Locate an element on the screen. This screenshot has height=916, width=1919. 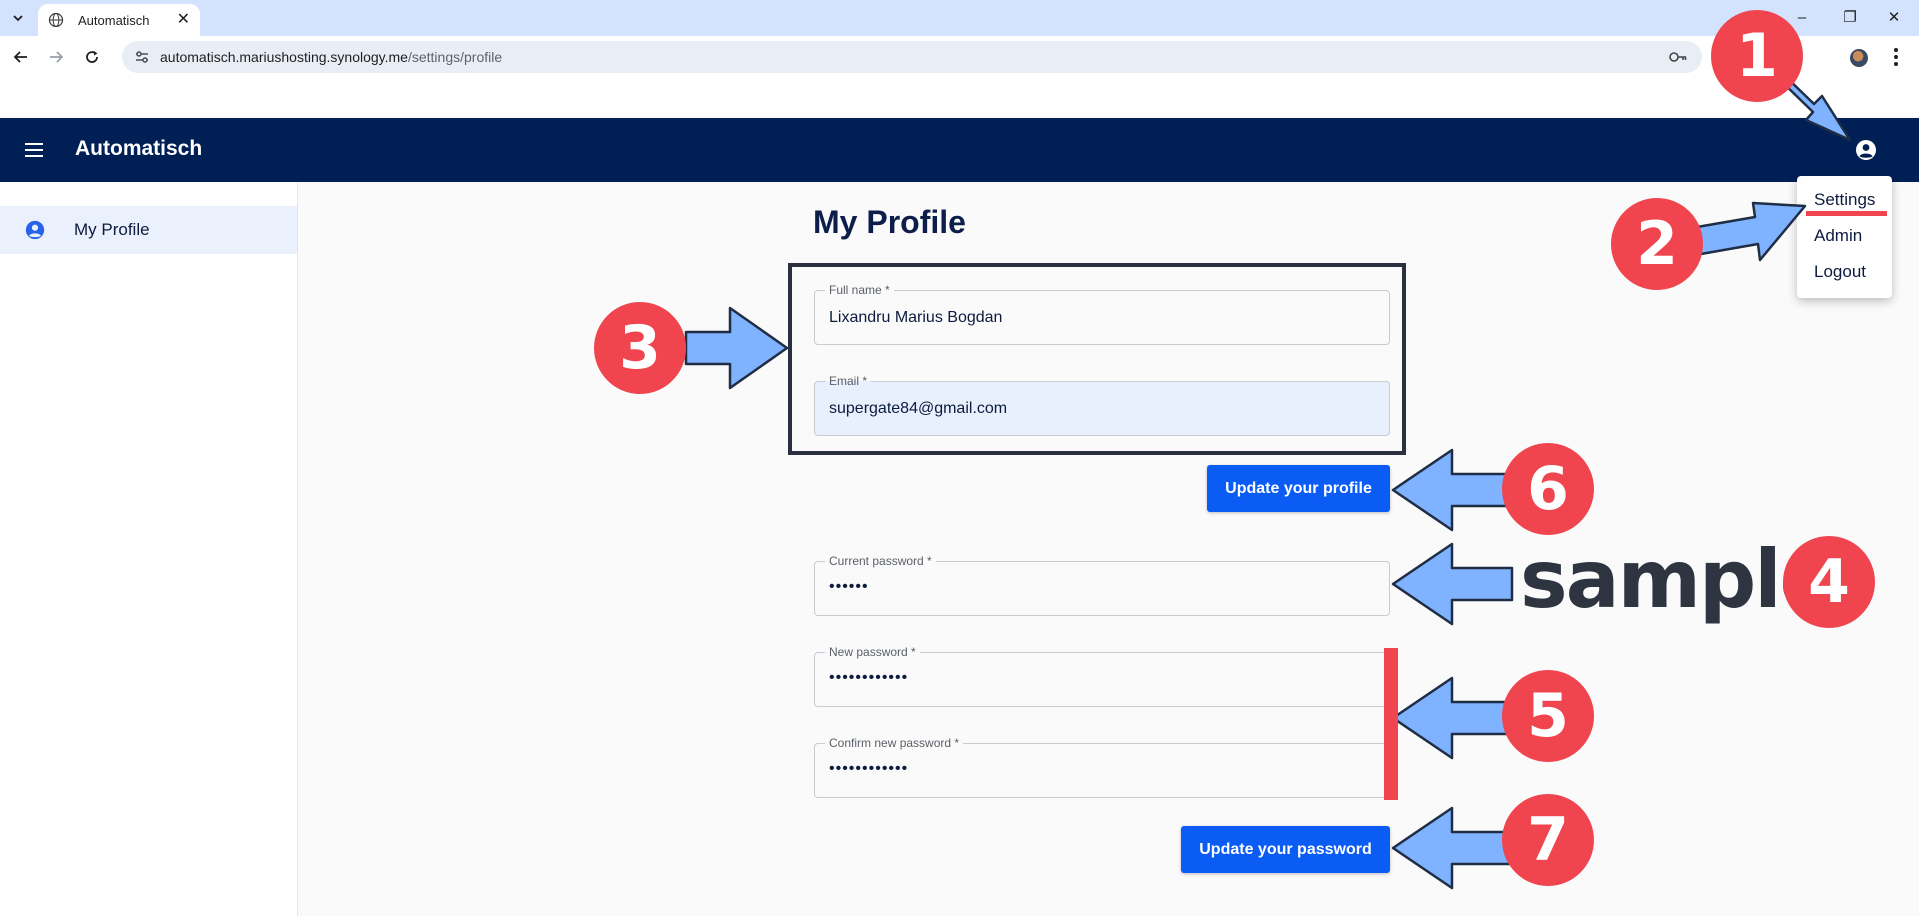
tab-close-icon: ✕ is located at coordinates (183, 20).